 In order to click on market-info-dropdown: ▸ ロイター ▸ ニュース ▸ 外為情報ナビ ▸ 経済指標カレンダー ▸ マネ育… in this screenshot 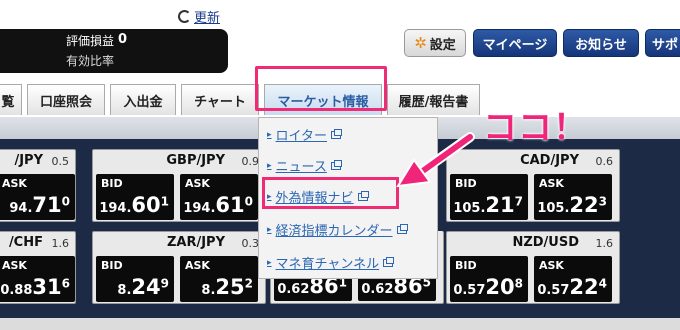, I will do `click(348, 198)`.